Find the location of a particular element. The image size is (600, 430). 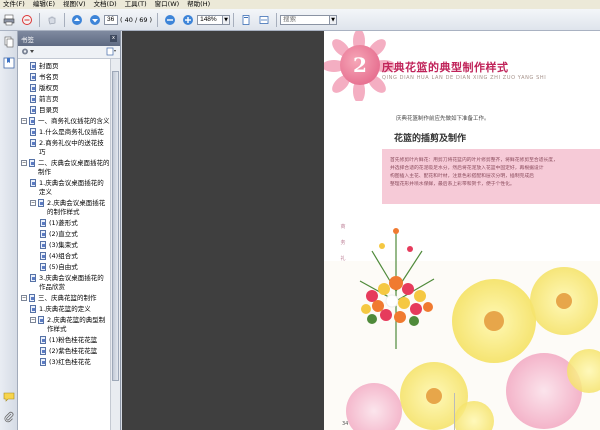

bookmark-item: 前言页 is located at coordinates (64, 99).